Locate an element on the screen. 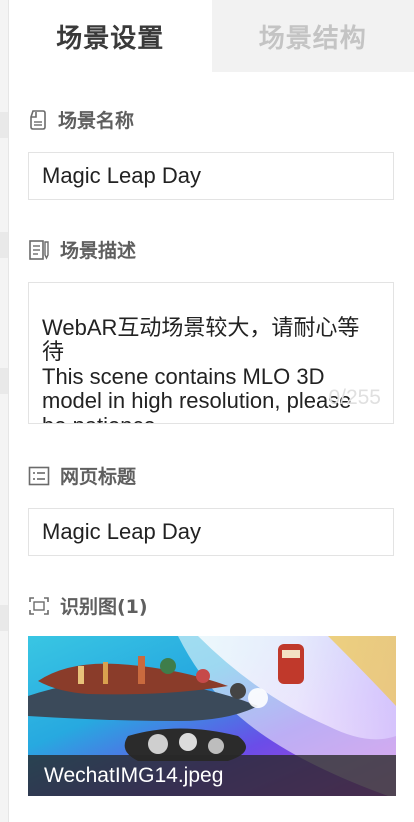  tab-bar: 场景设置 场景结构 is located at coordinates (211, 36).